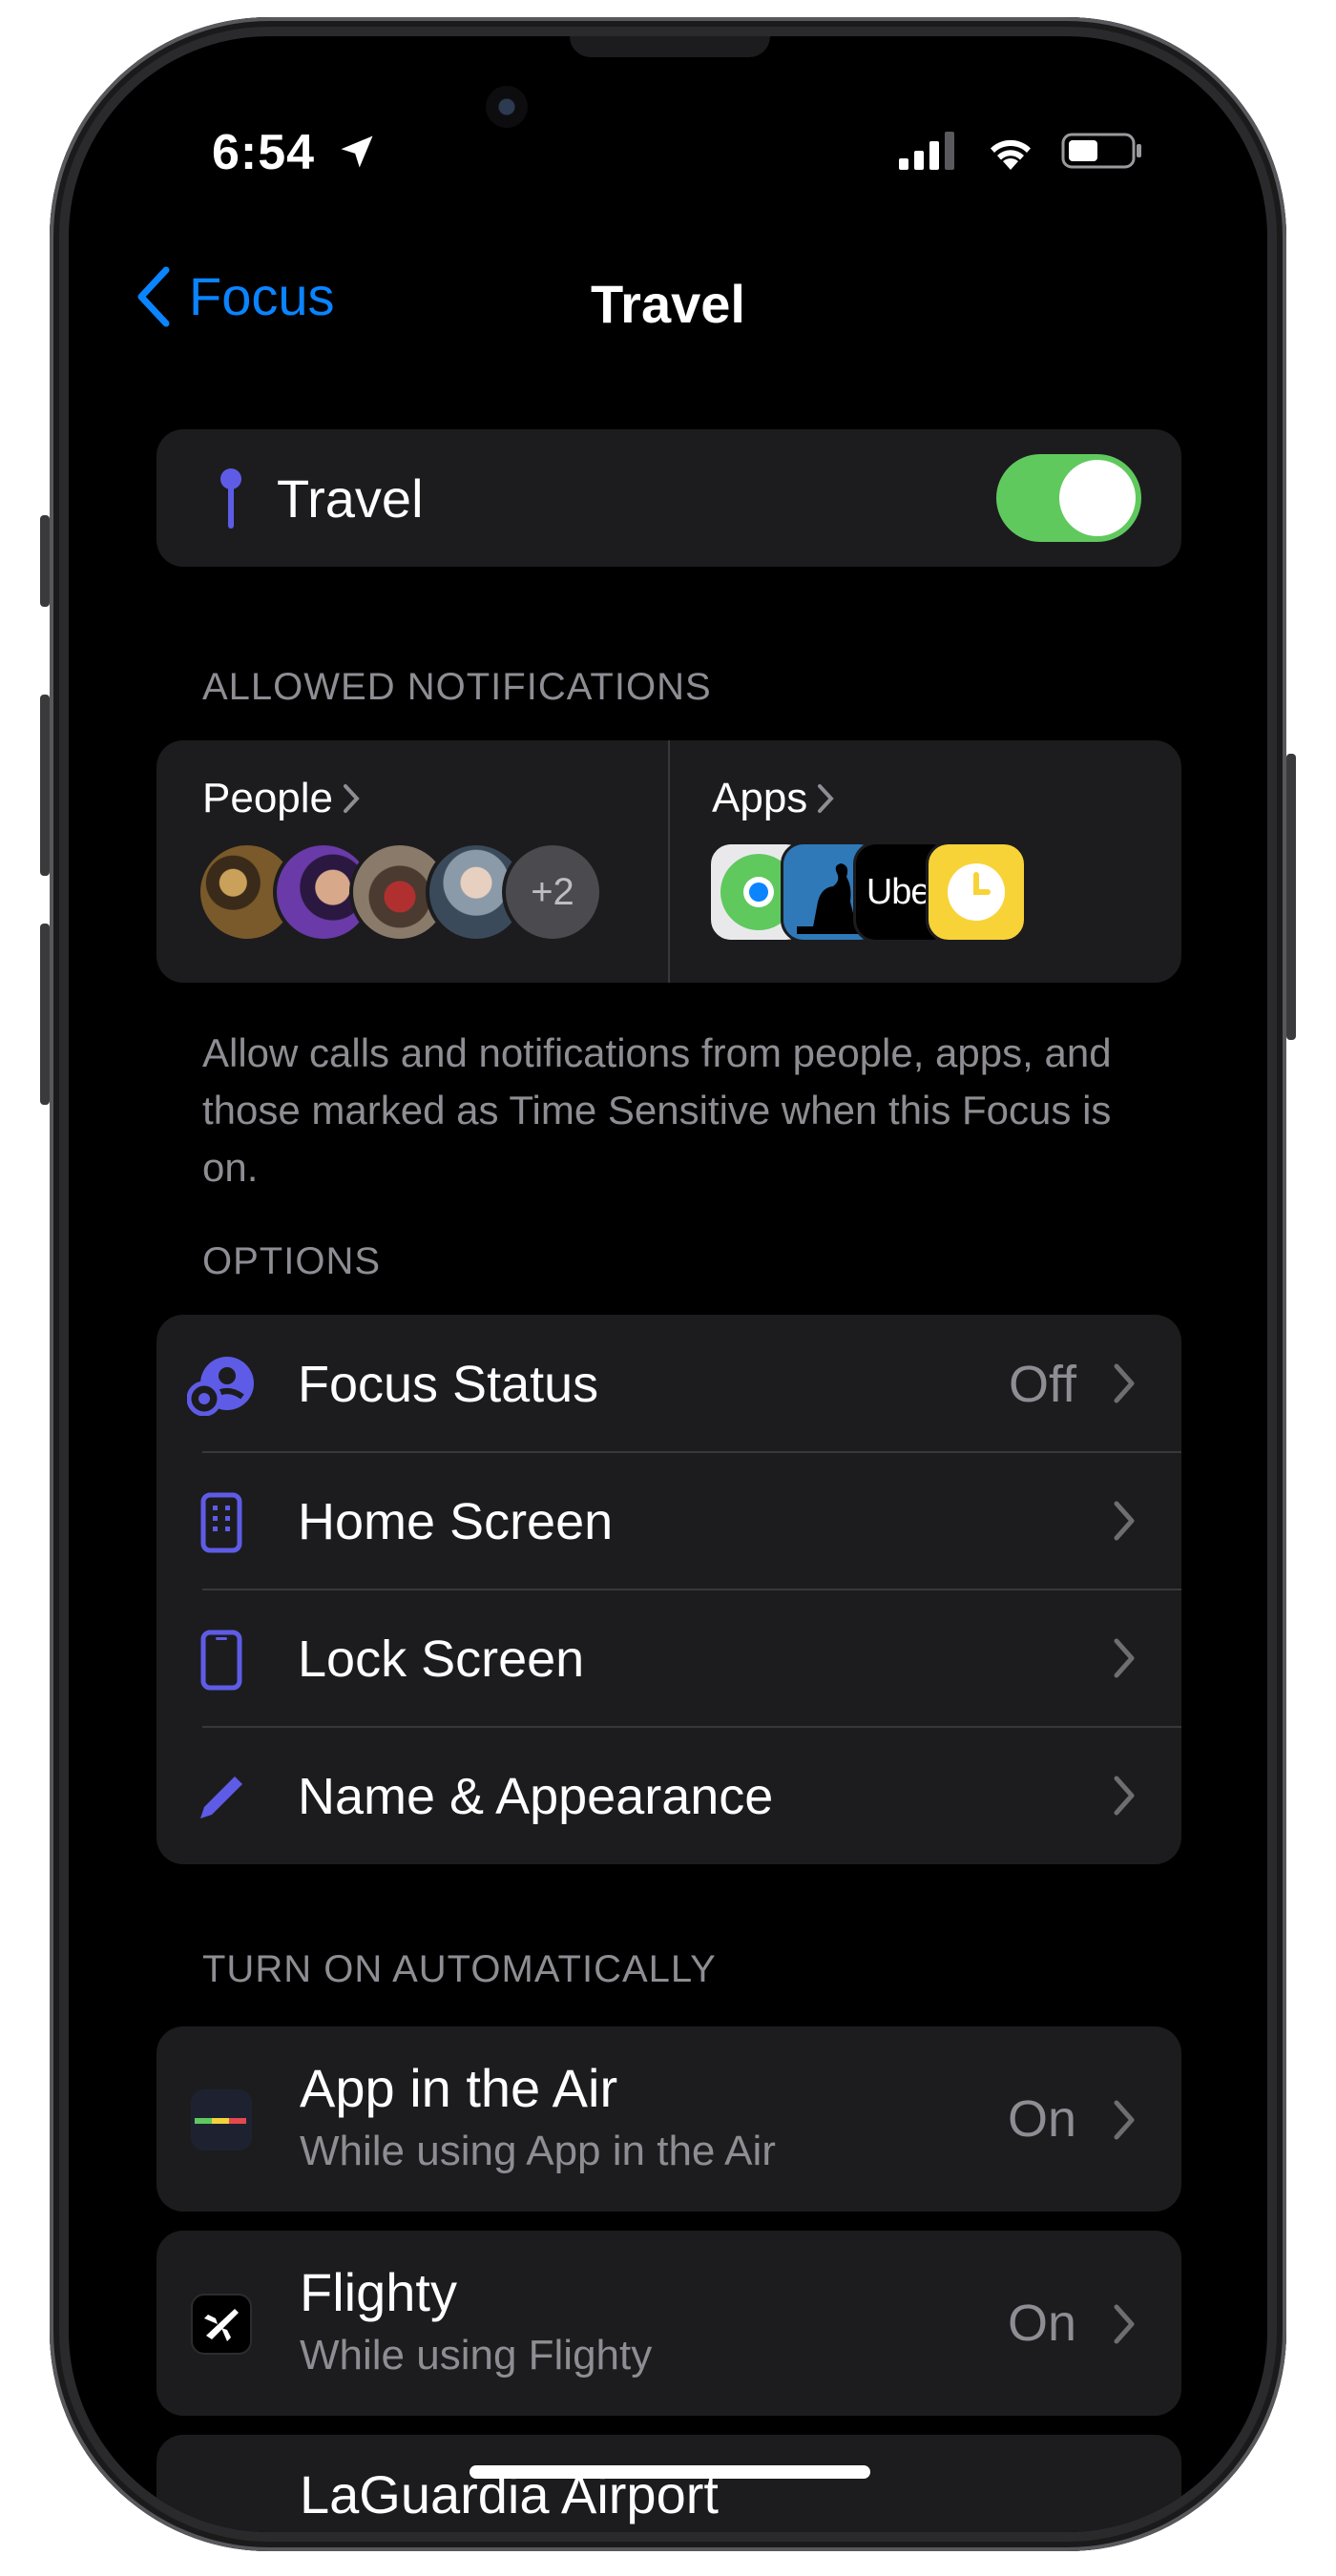  Describe the element at coordinates (221, 1660) in the screenshot. I see `lock-screen-icon` at that location.